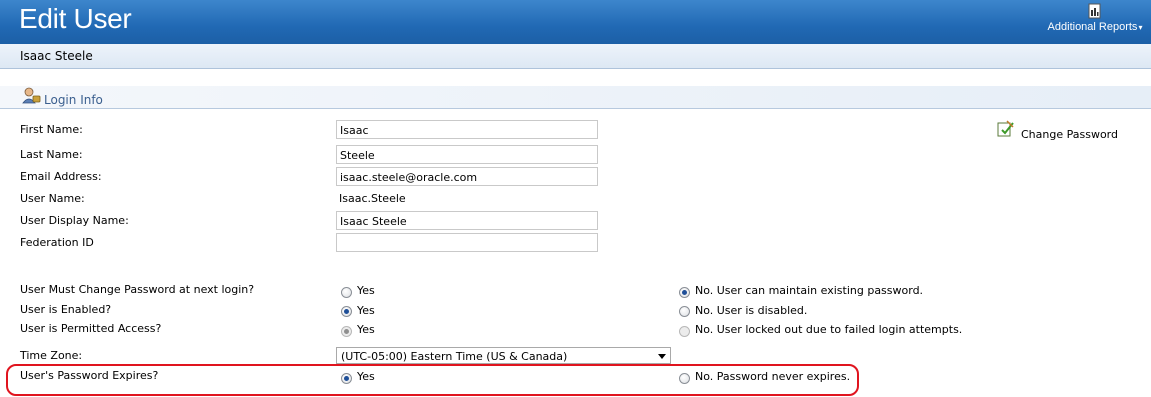 The height and width of the screenshot is (397, 1151). I want to click on time-zone-select: (UTC-05:00) Eastern Time (US & Canada), so click(503, 355).